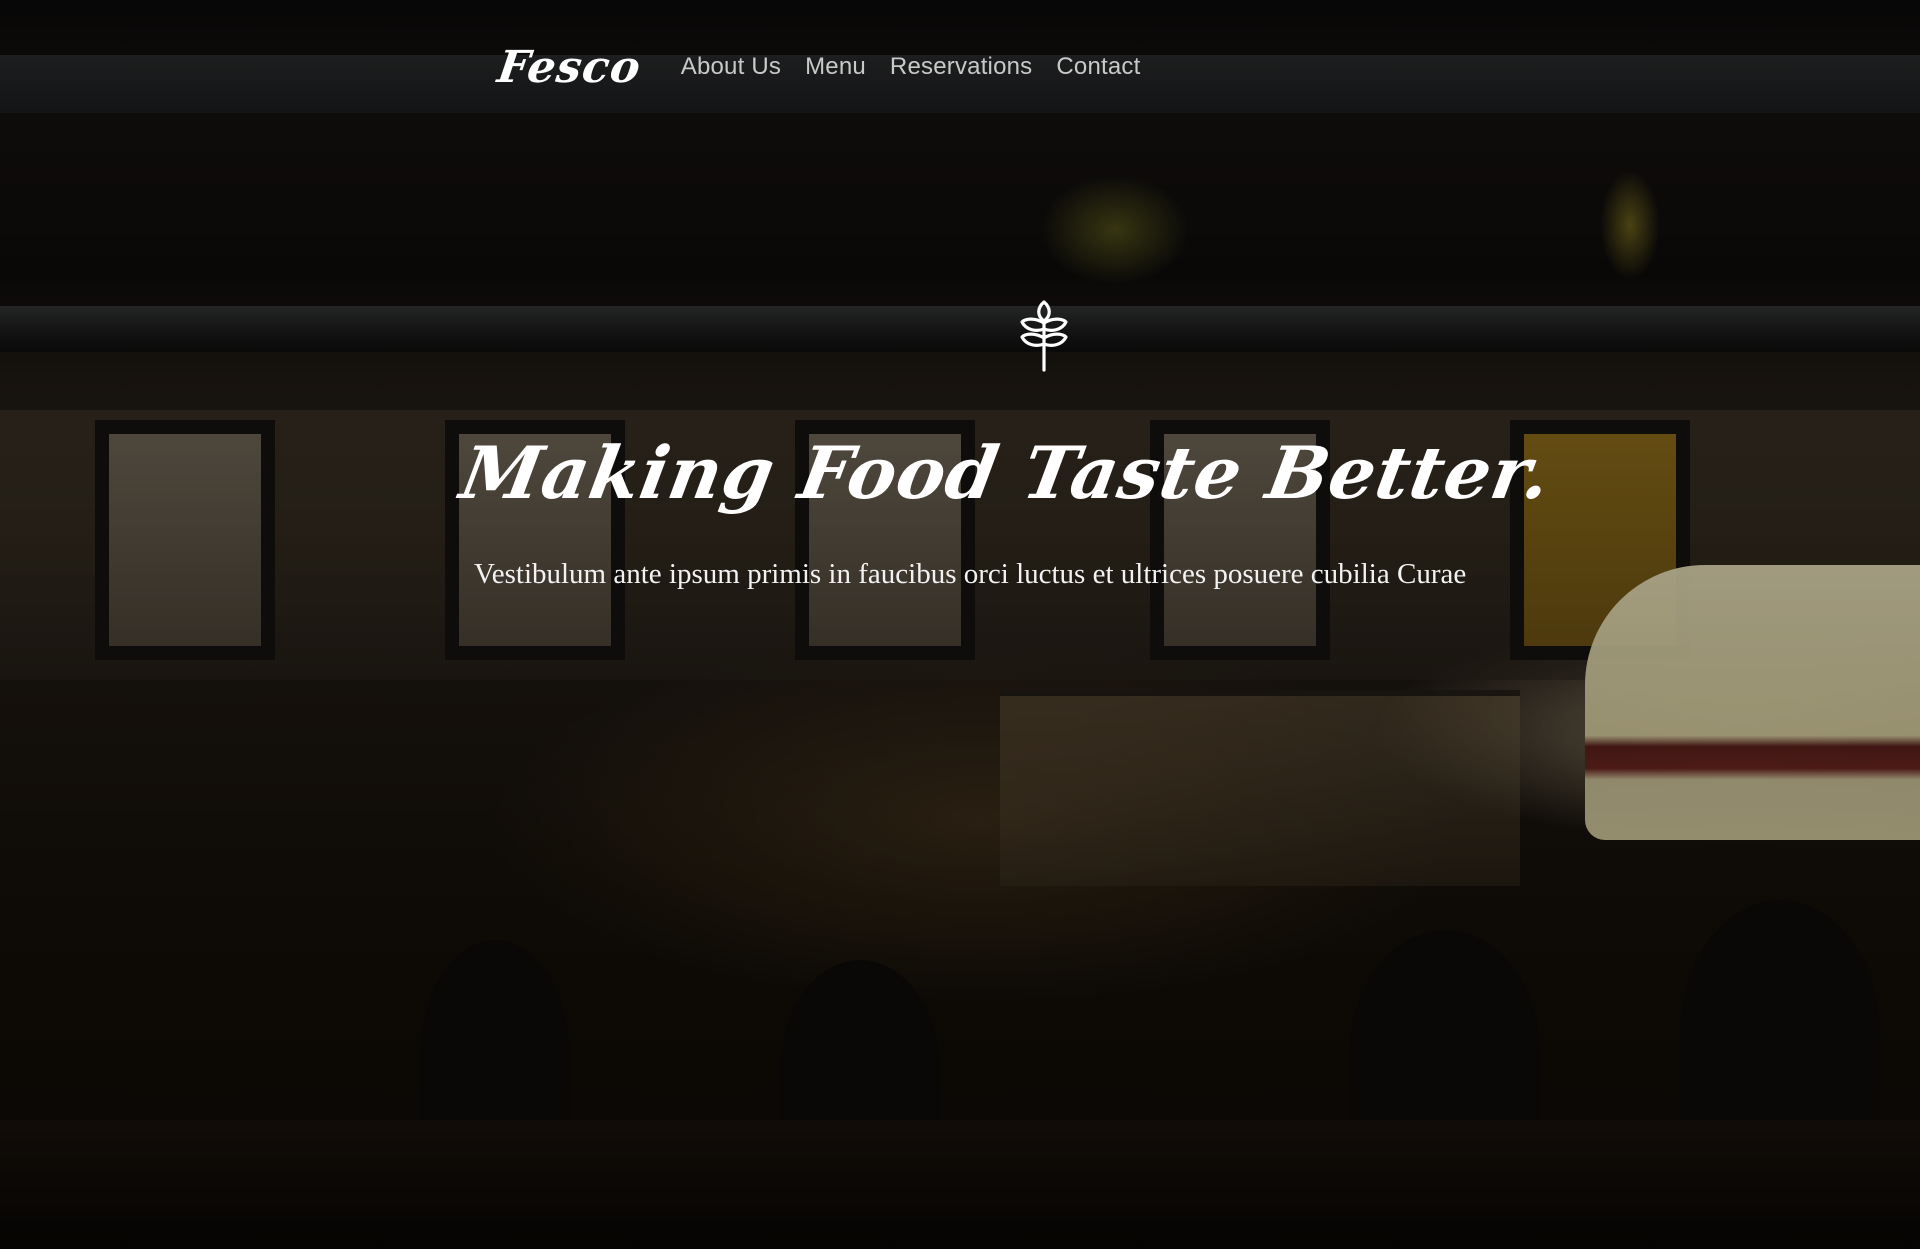  Describe the element at coordinates (731, 67) in the screenshot. I see `nav-link-about-us: About Us` at that location.